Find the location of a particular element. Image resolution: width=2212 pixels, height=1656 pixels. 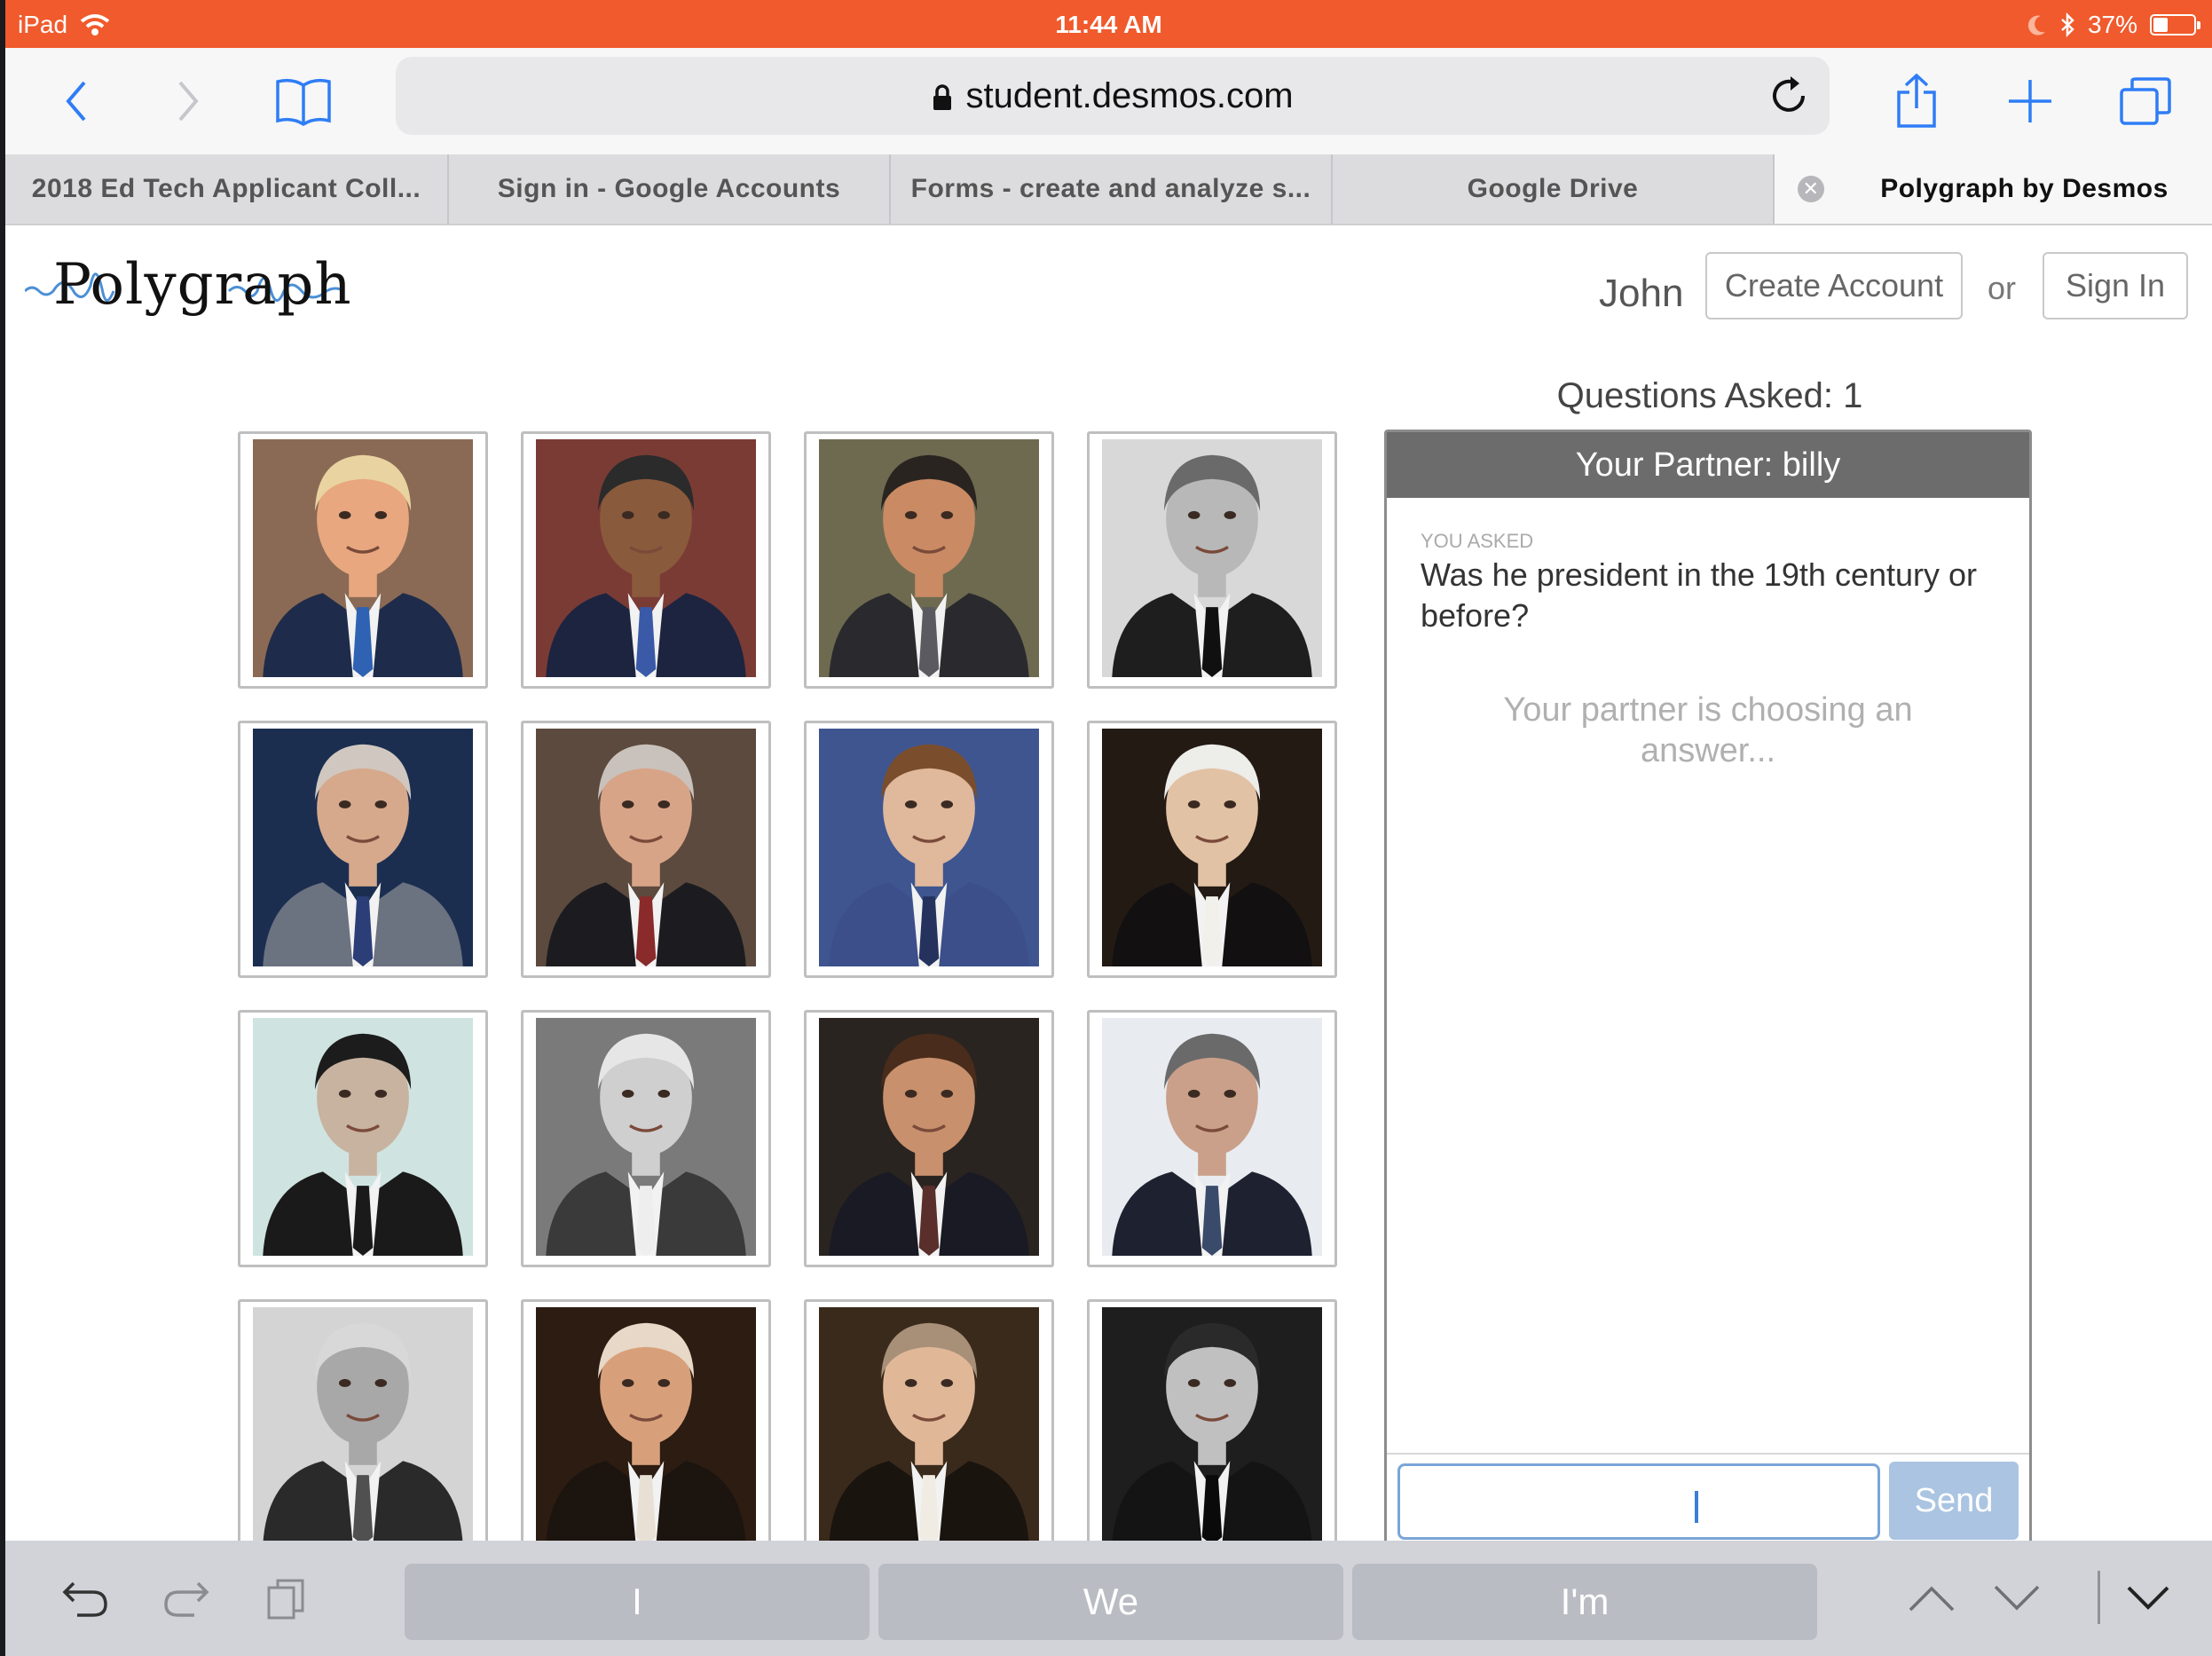

chevron-left-icon is located at coordinates (76, 101).